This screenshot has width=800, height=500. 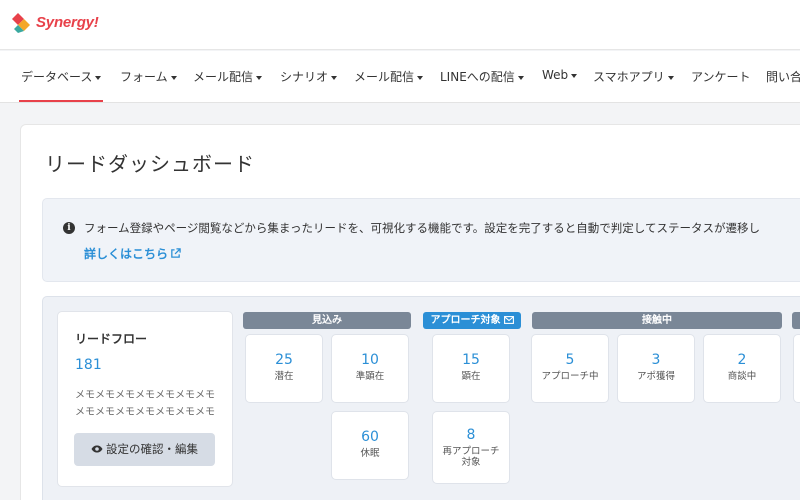 I want to click on settings-edit-label: 設定の確認・編集, so click(x=152, y=449).